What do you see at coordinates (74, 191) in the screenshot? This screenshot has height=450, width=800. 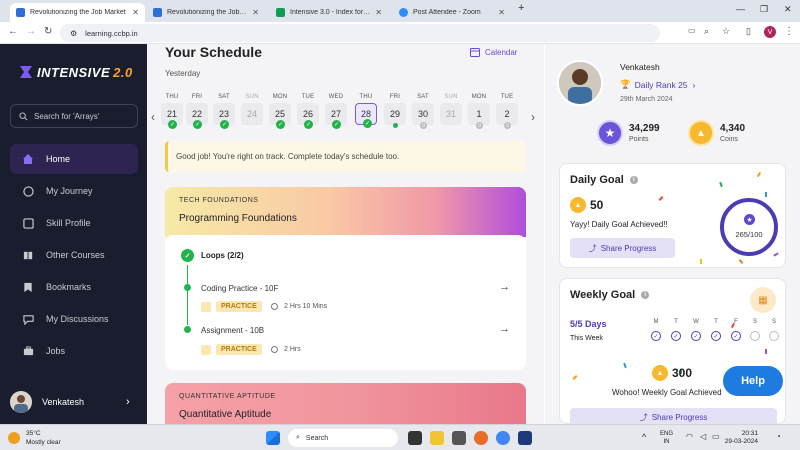 I see `sidebar-item-my-journey: My Journey` at bounding box center [74, 191].